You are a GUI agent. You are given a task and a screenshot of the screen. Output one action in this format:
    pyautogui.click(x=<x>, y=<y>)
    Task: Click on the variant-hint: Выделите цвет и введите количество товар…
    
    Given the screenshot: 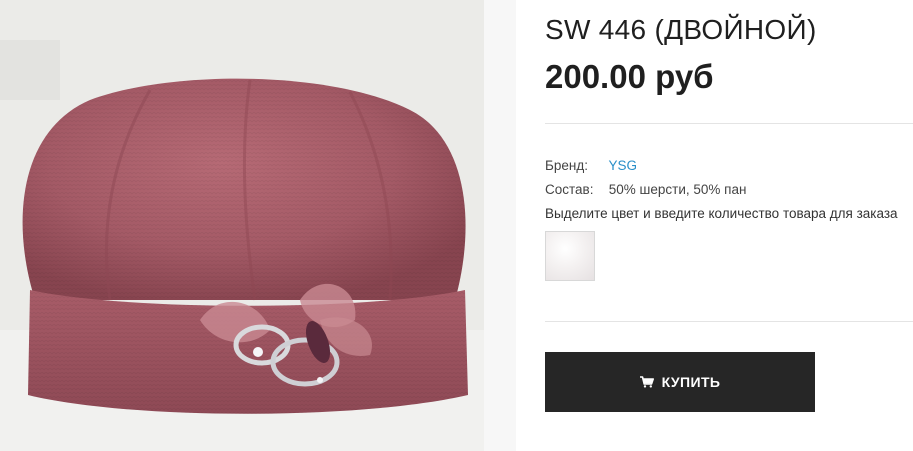 What is the action you would take?
    pyautogui.click(x=721, y=213)
    